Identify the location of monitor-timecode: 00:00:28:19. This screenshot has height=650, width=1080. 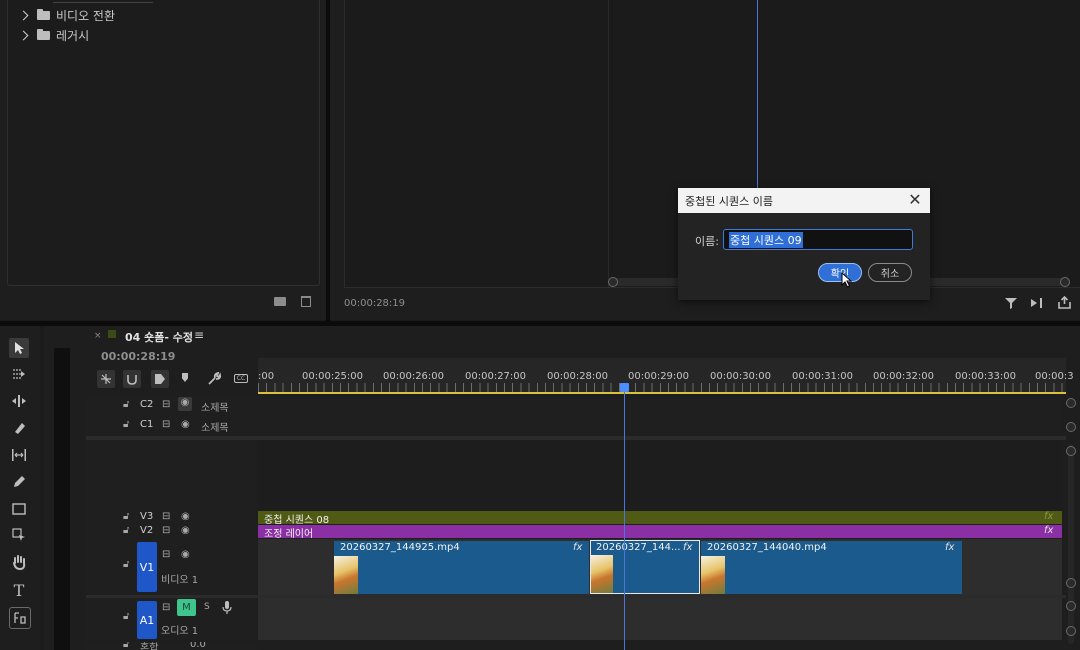
(374, 303).